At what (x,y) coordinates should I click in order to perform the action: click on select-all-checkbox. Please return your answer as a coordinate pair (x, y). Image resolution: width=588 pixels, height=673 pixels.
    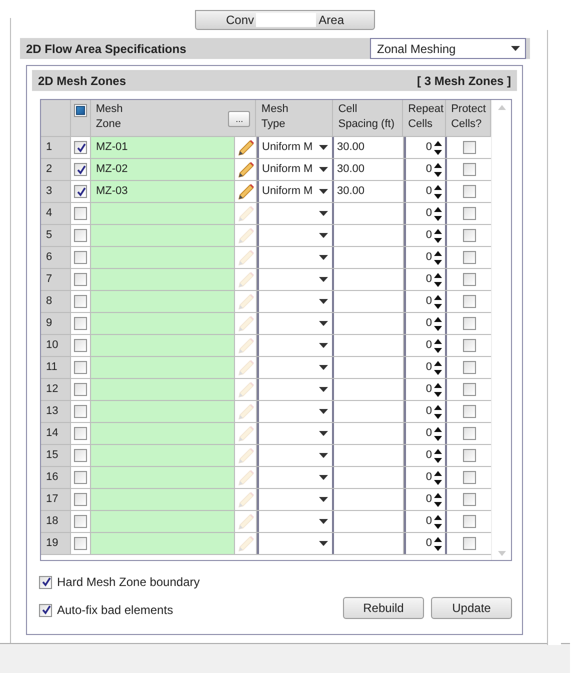
    Looking at the image, I should click on (80, 110).